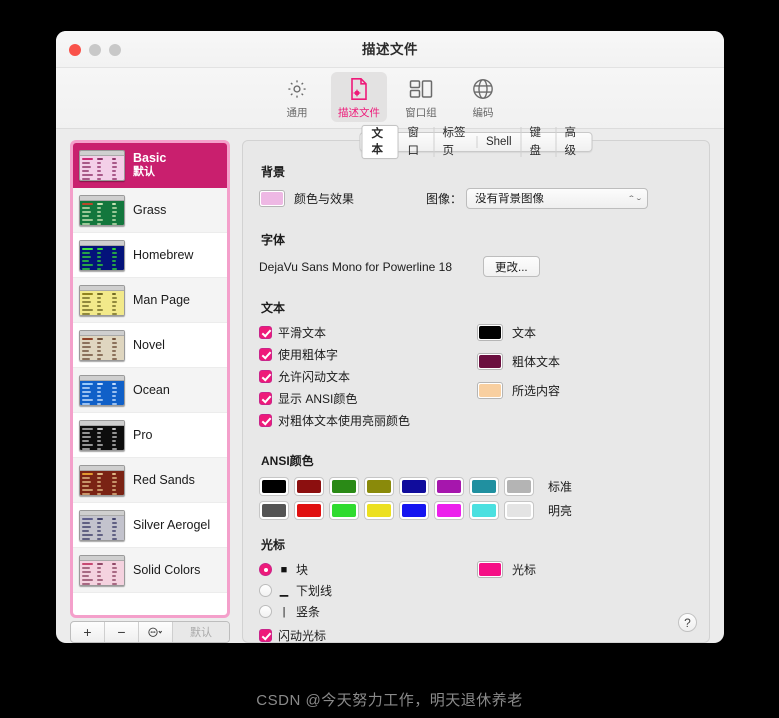  I want to click on profile-name: Homebrew, so click(163, 254).